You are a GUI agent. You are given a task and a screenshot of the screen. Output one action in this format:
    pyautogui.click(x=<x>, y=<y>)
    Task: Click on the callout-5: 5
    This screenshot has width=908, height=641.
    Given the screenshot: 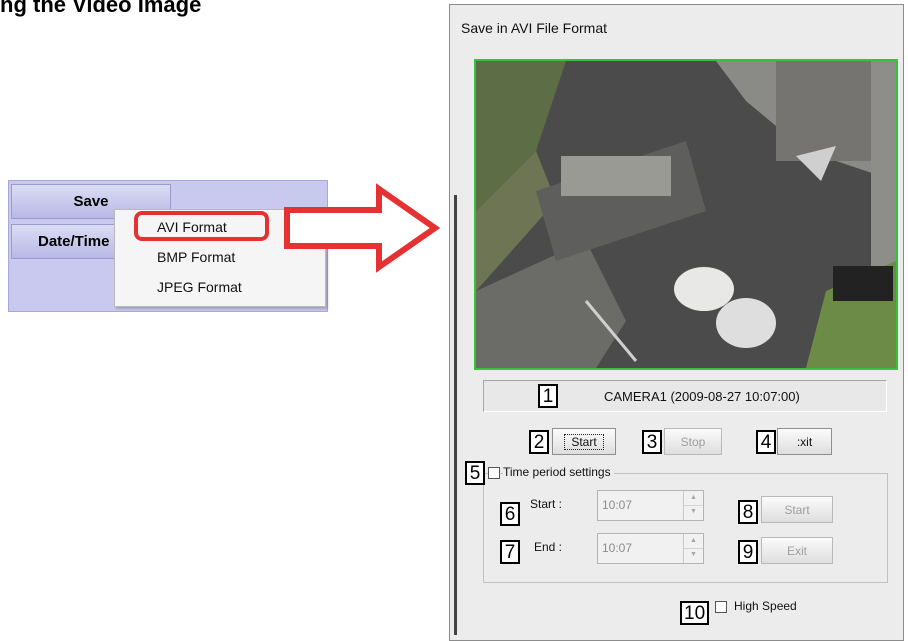 What is the action you would take?
    pyautogui.click(x=475, y=473)
    